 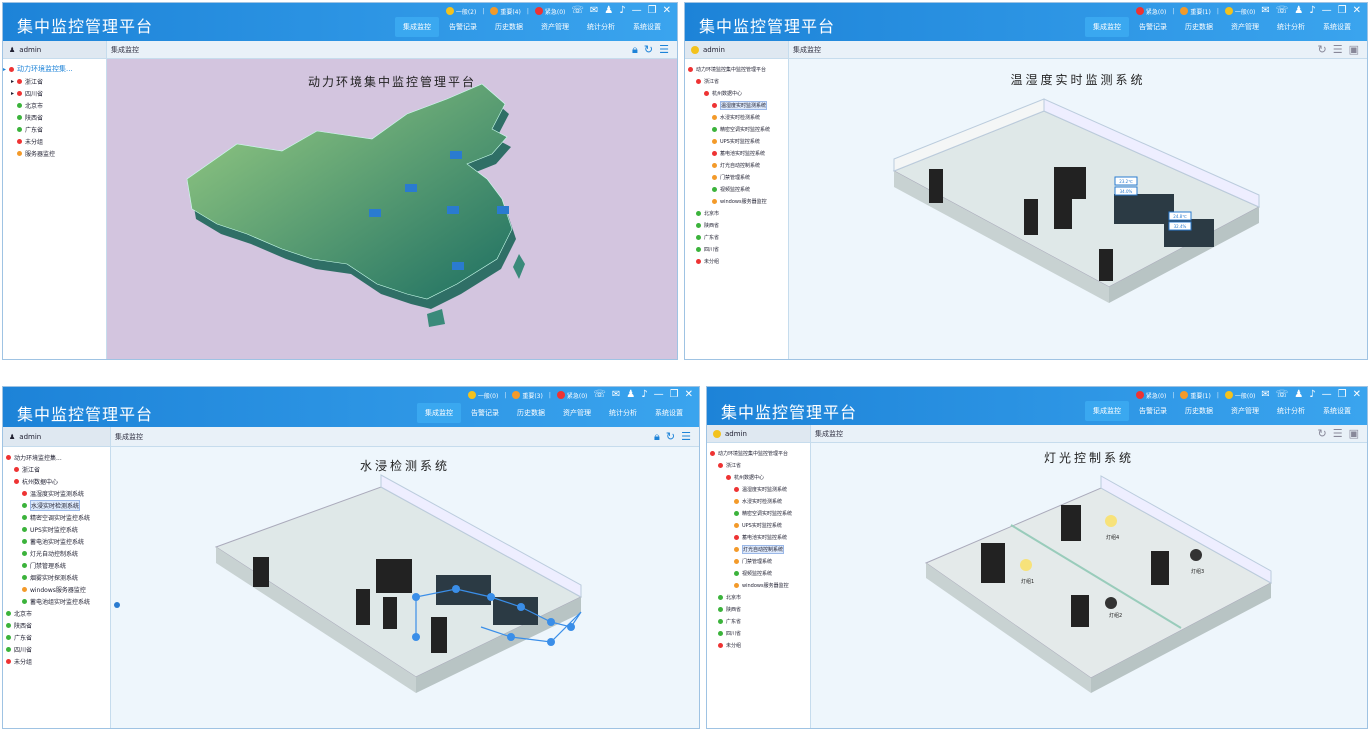 What do you see at coordinates (56, 541) in the screenshot?
I see `tree-item: 蓄电池实时监控系统` at bounding box center [56, 541].